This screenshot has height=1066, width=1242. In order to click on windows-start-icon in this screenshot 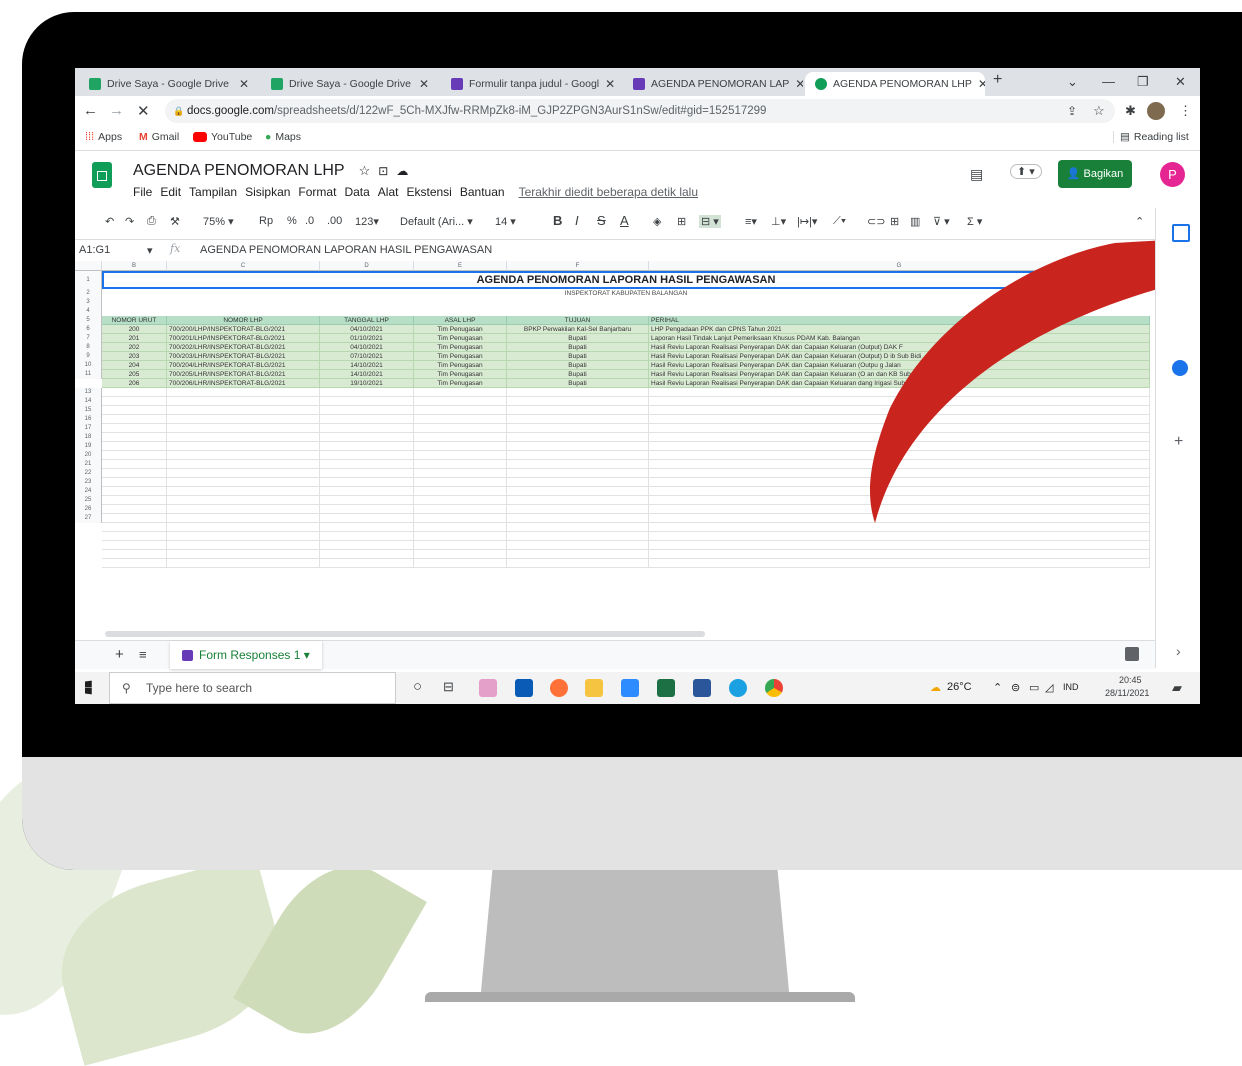, I will do `click(88, 687)`.